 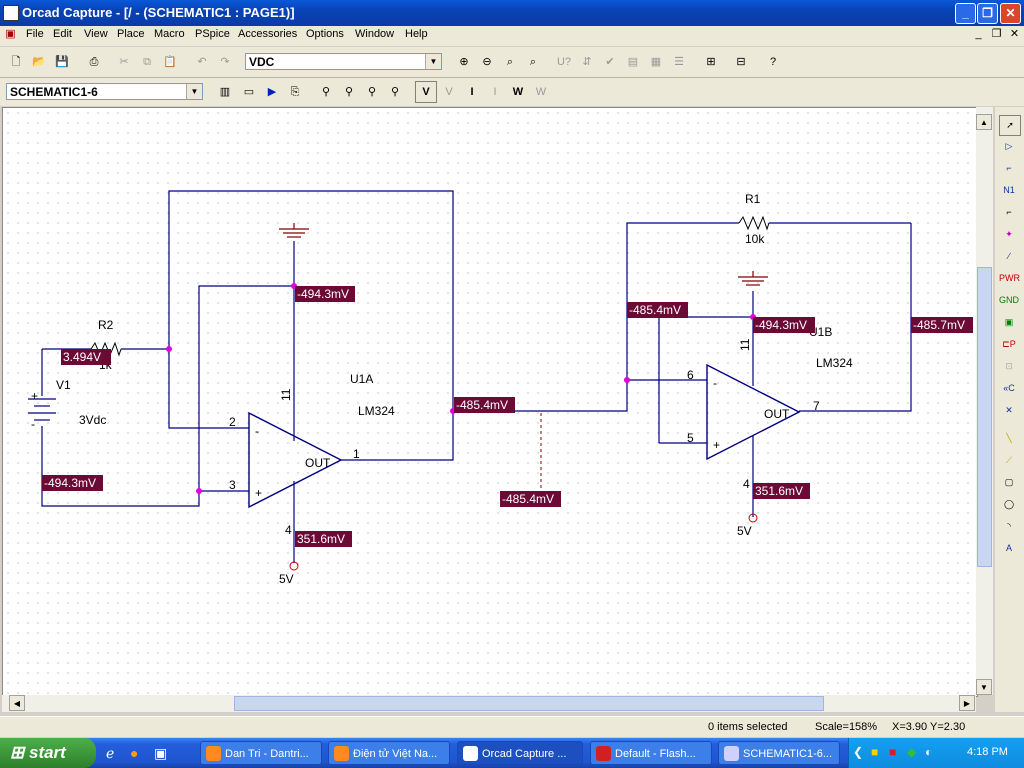 What do you see at coordinates (1009, 300) in the screenshot?
I see `place-ground-icon: GND` at bounding box center [1009, 300].